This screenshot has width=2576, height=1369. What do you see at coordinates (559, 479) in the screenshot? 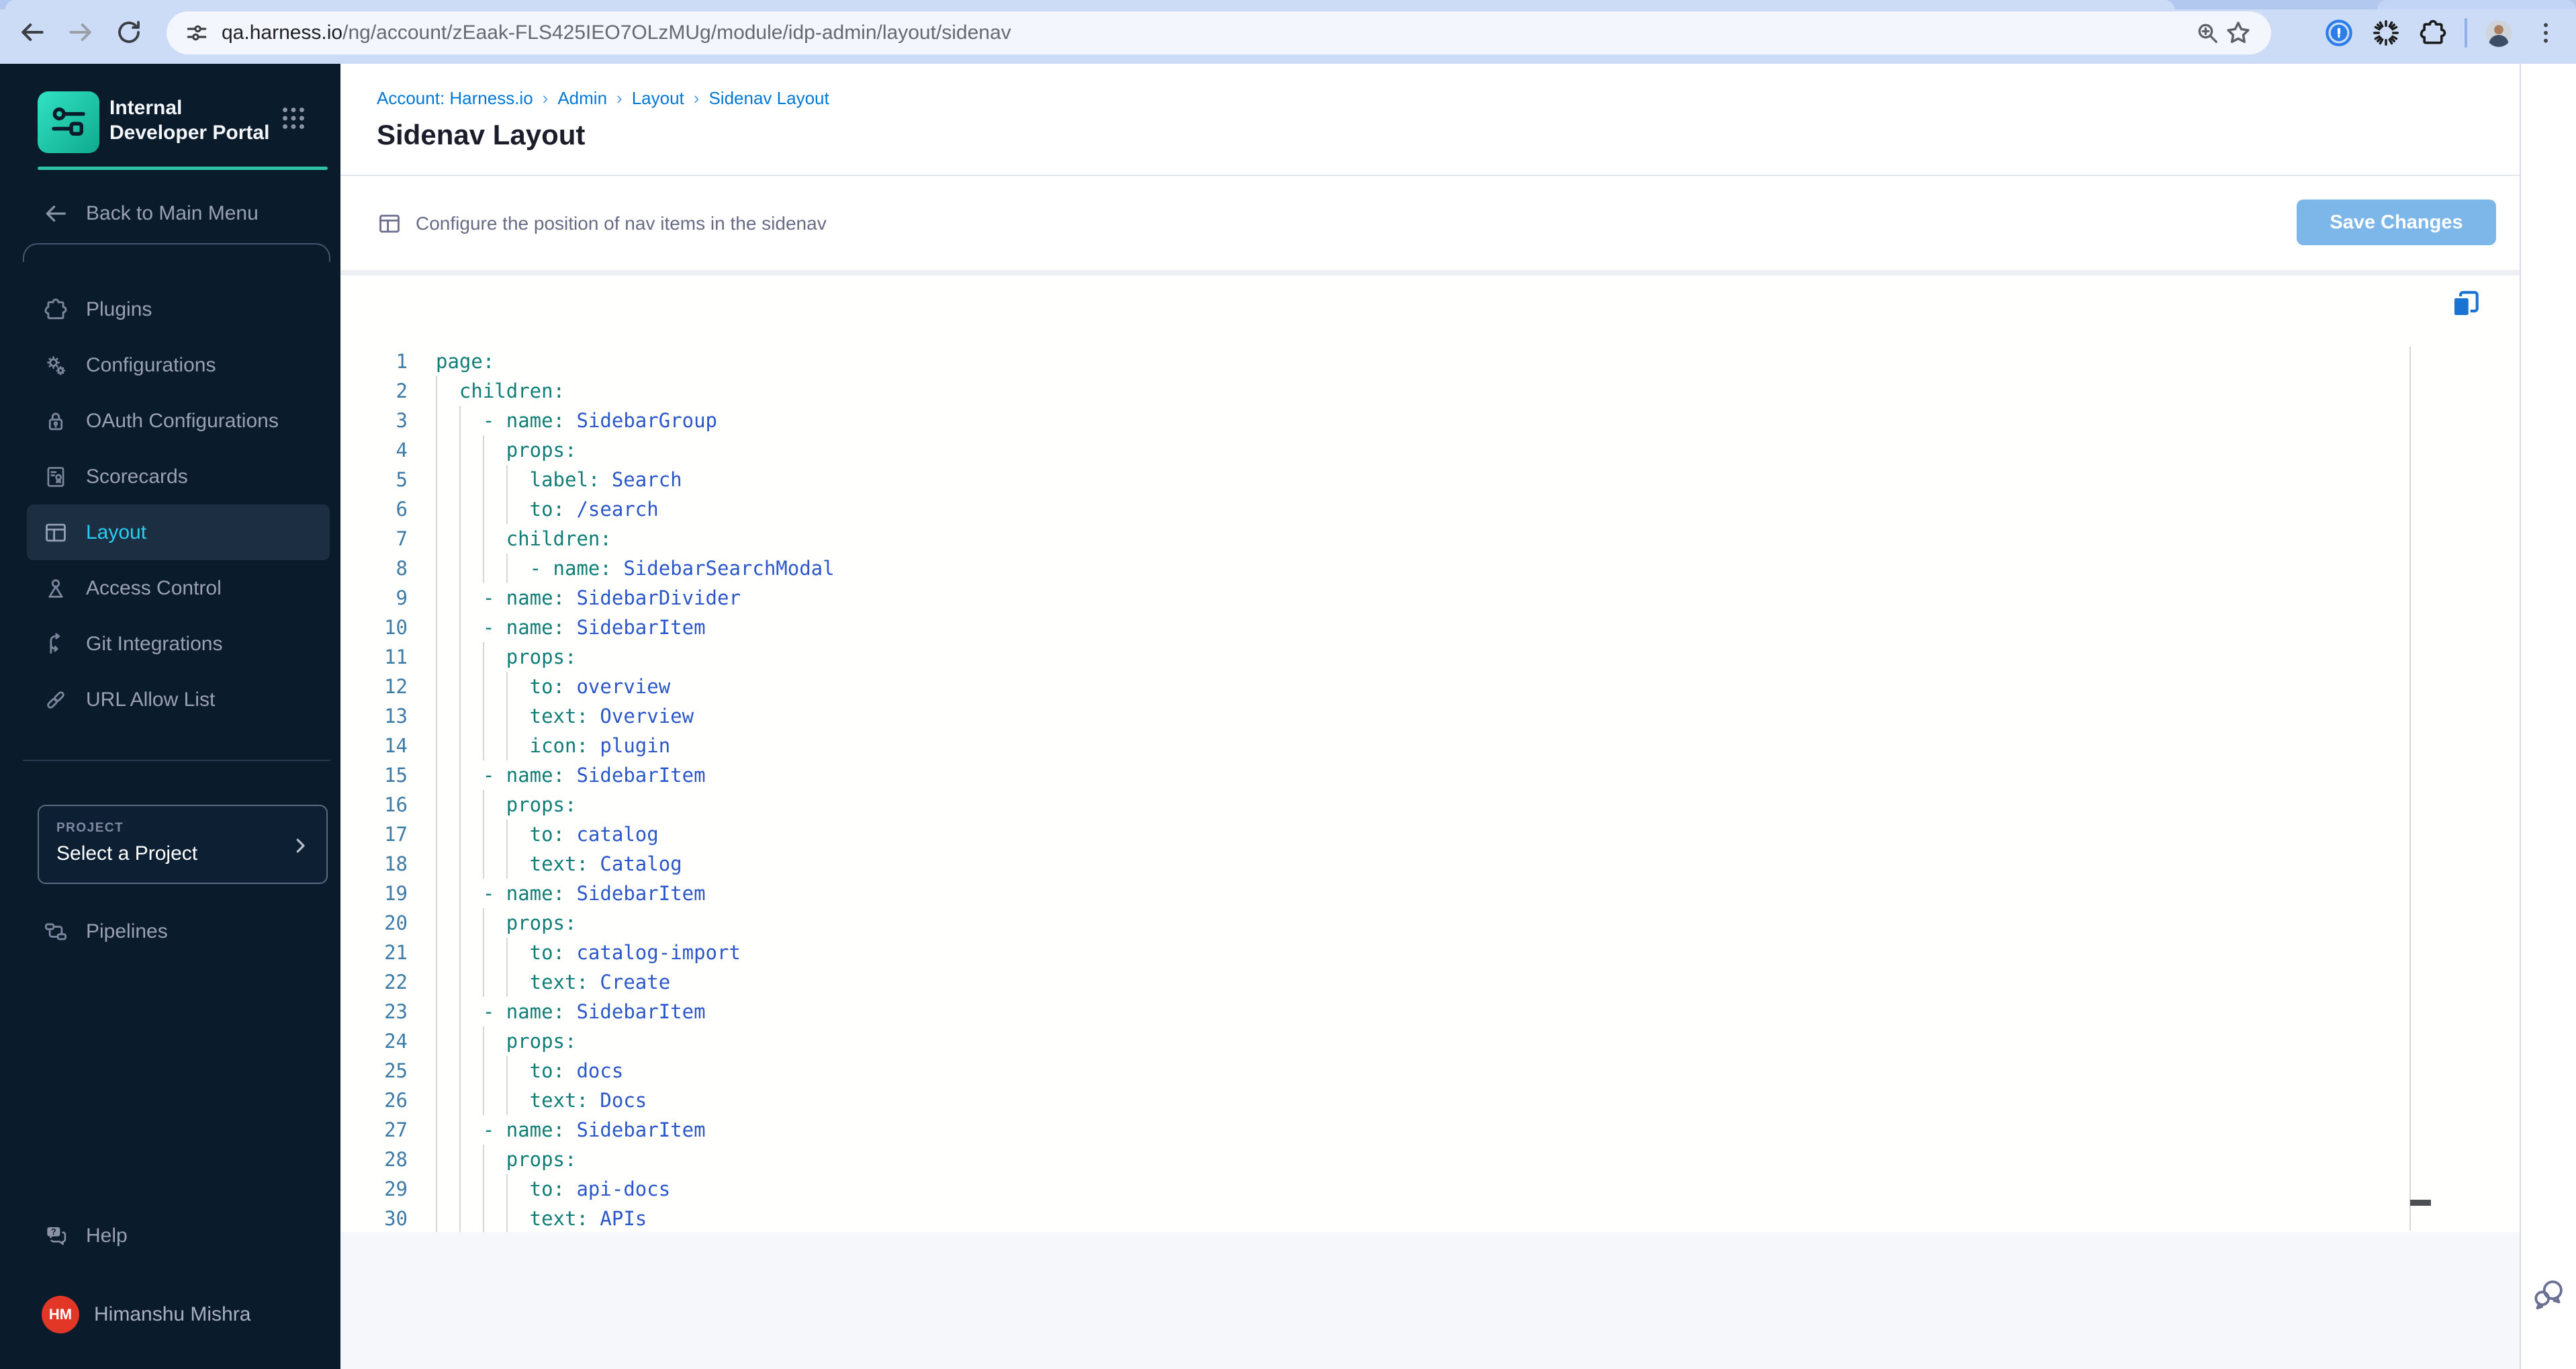
I see `code-text: label: Search` at bounding box center [559, 479].